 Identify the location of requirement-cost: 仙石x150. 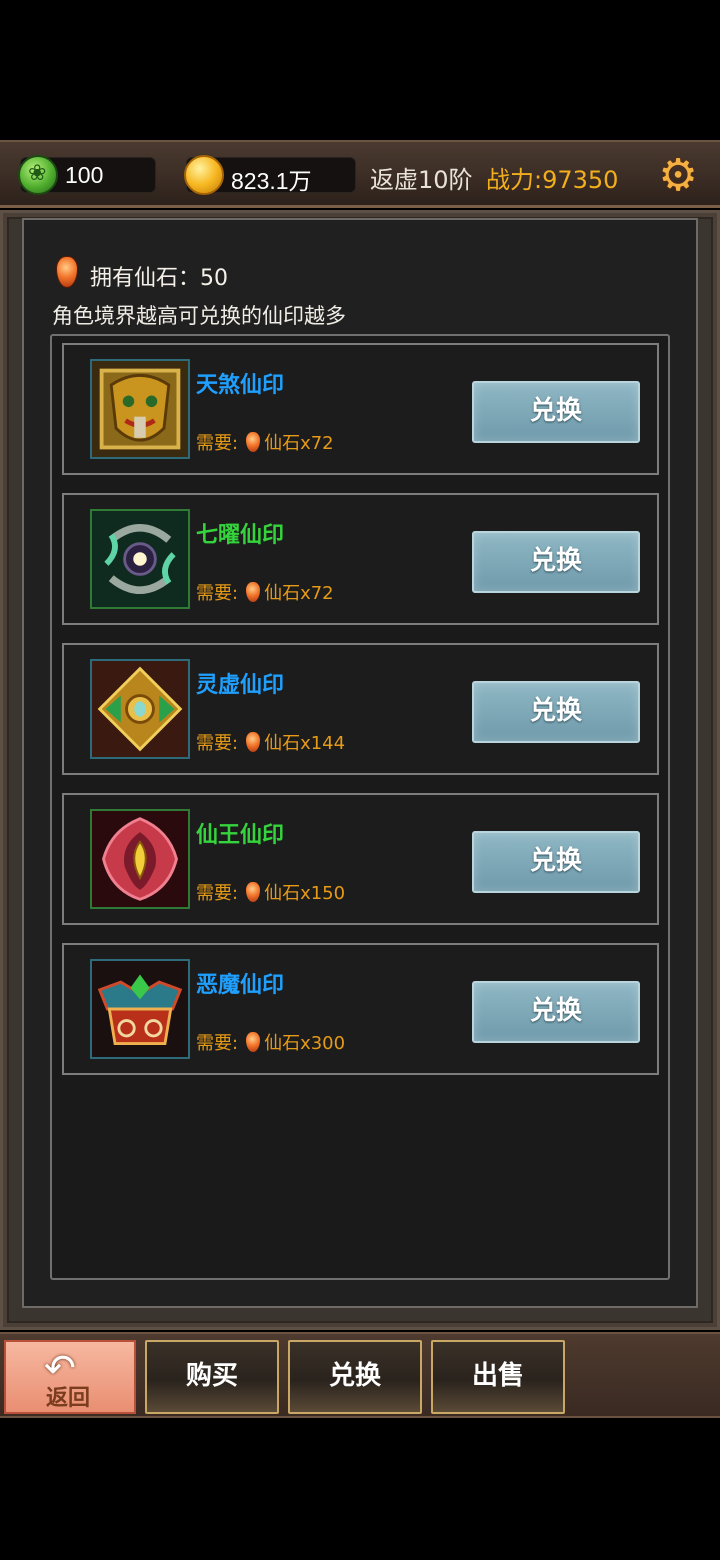
(305, 893).